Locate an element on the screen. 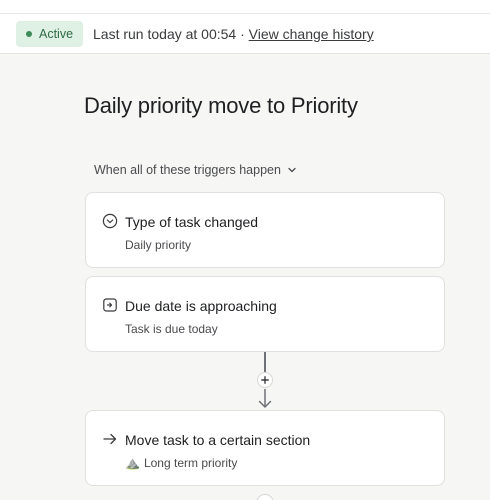  trigger-title: Due date is approaching is located at coordinates (201, 306).